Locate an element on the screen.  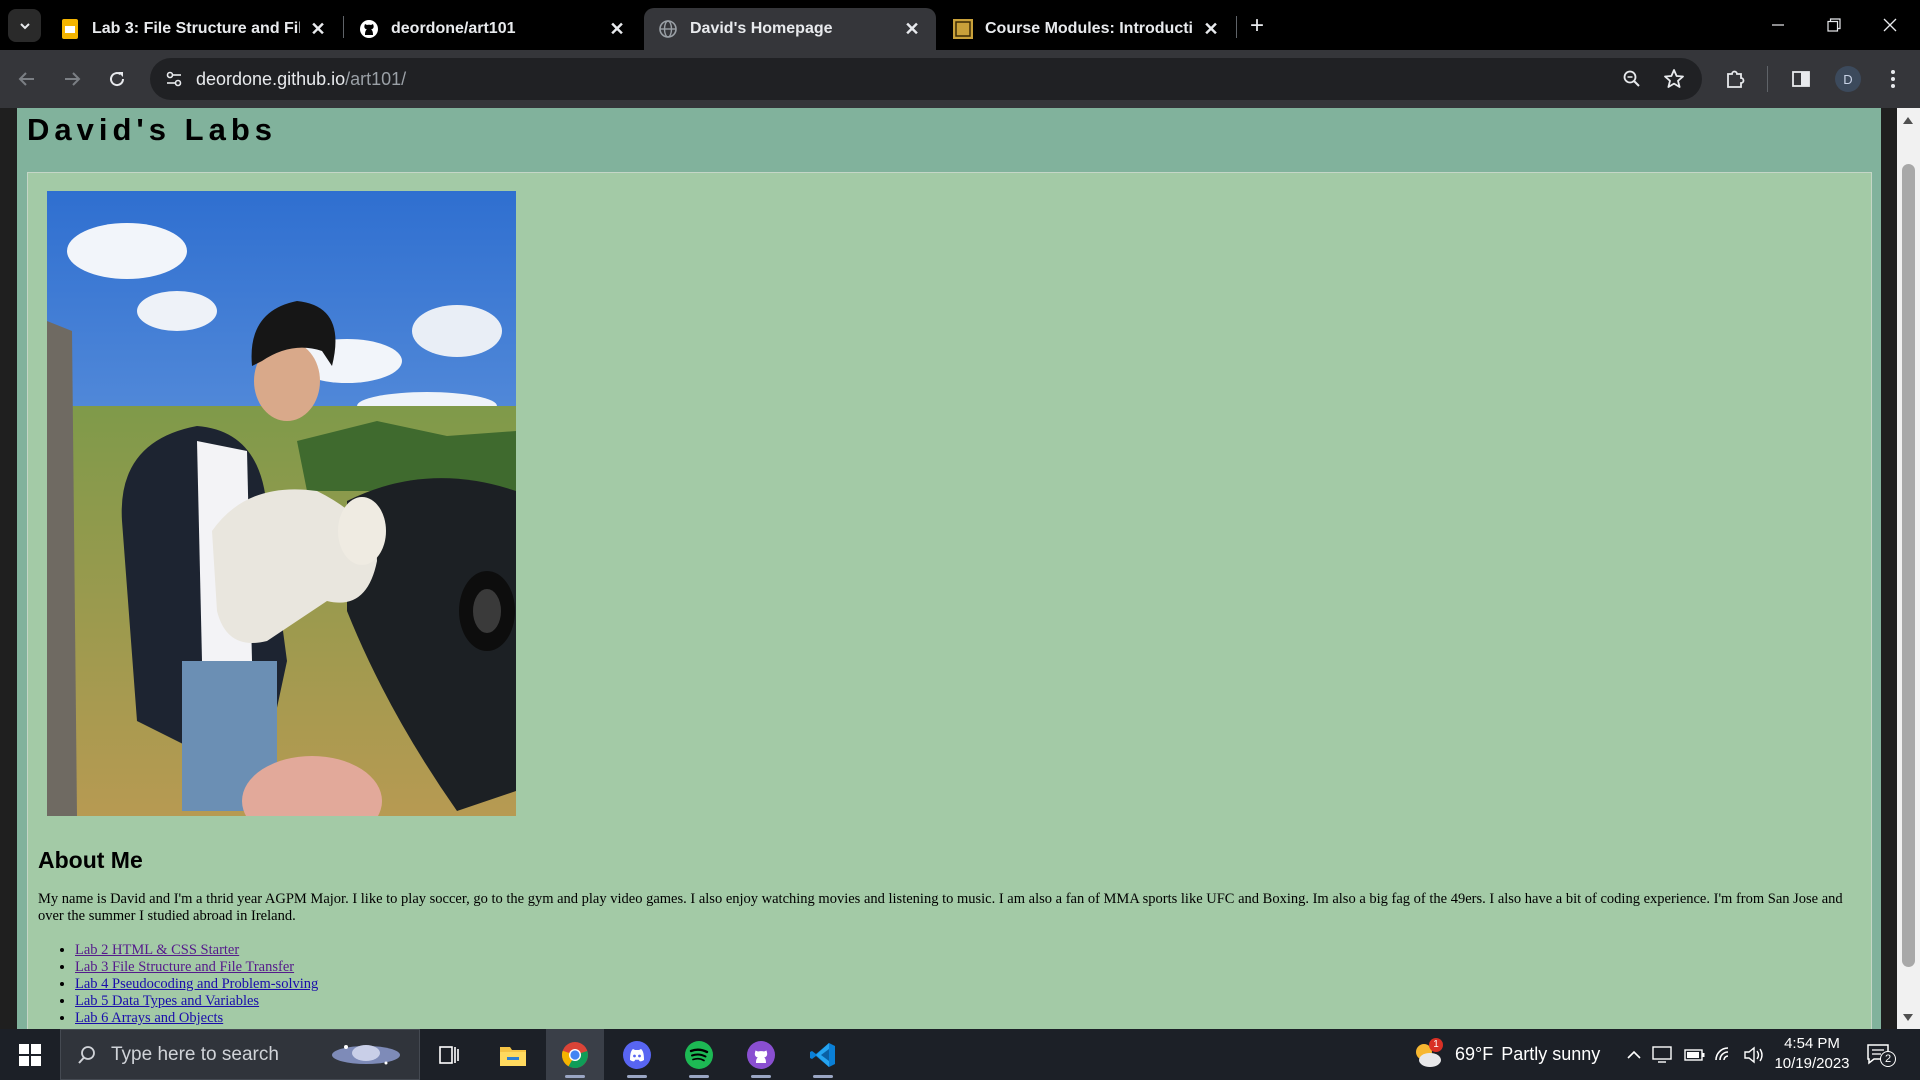
zoom-icon is located at coordinates (1632, 81).